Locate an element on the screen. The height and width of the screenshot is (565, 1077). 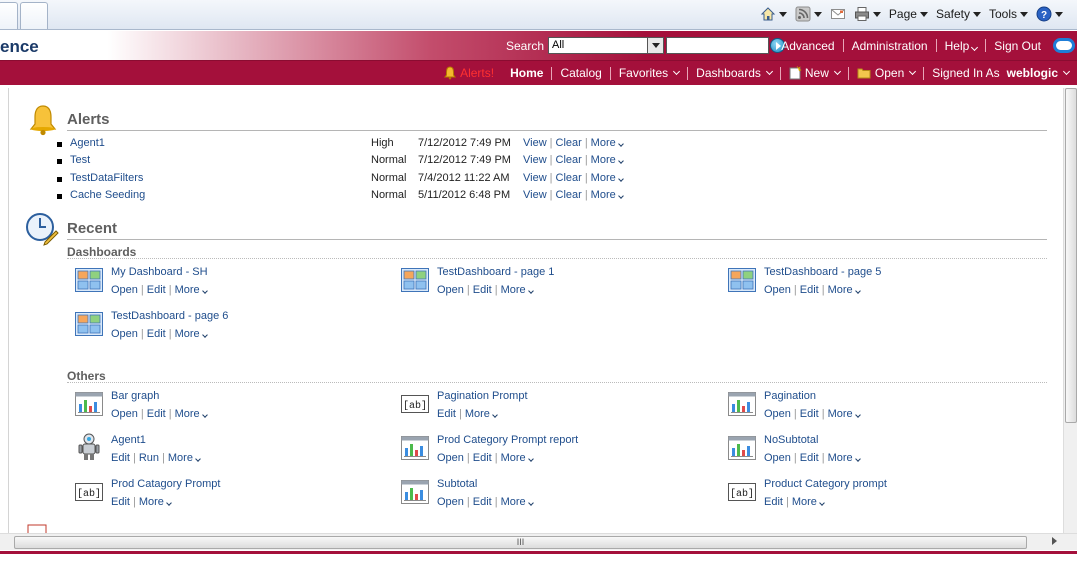
item-title-link: My Dashboard - SH is located at coordinates (159, 272).